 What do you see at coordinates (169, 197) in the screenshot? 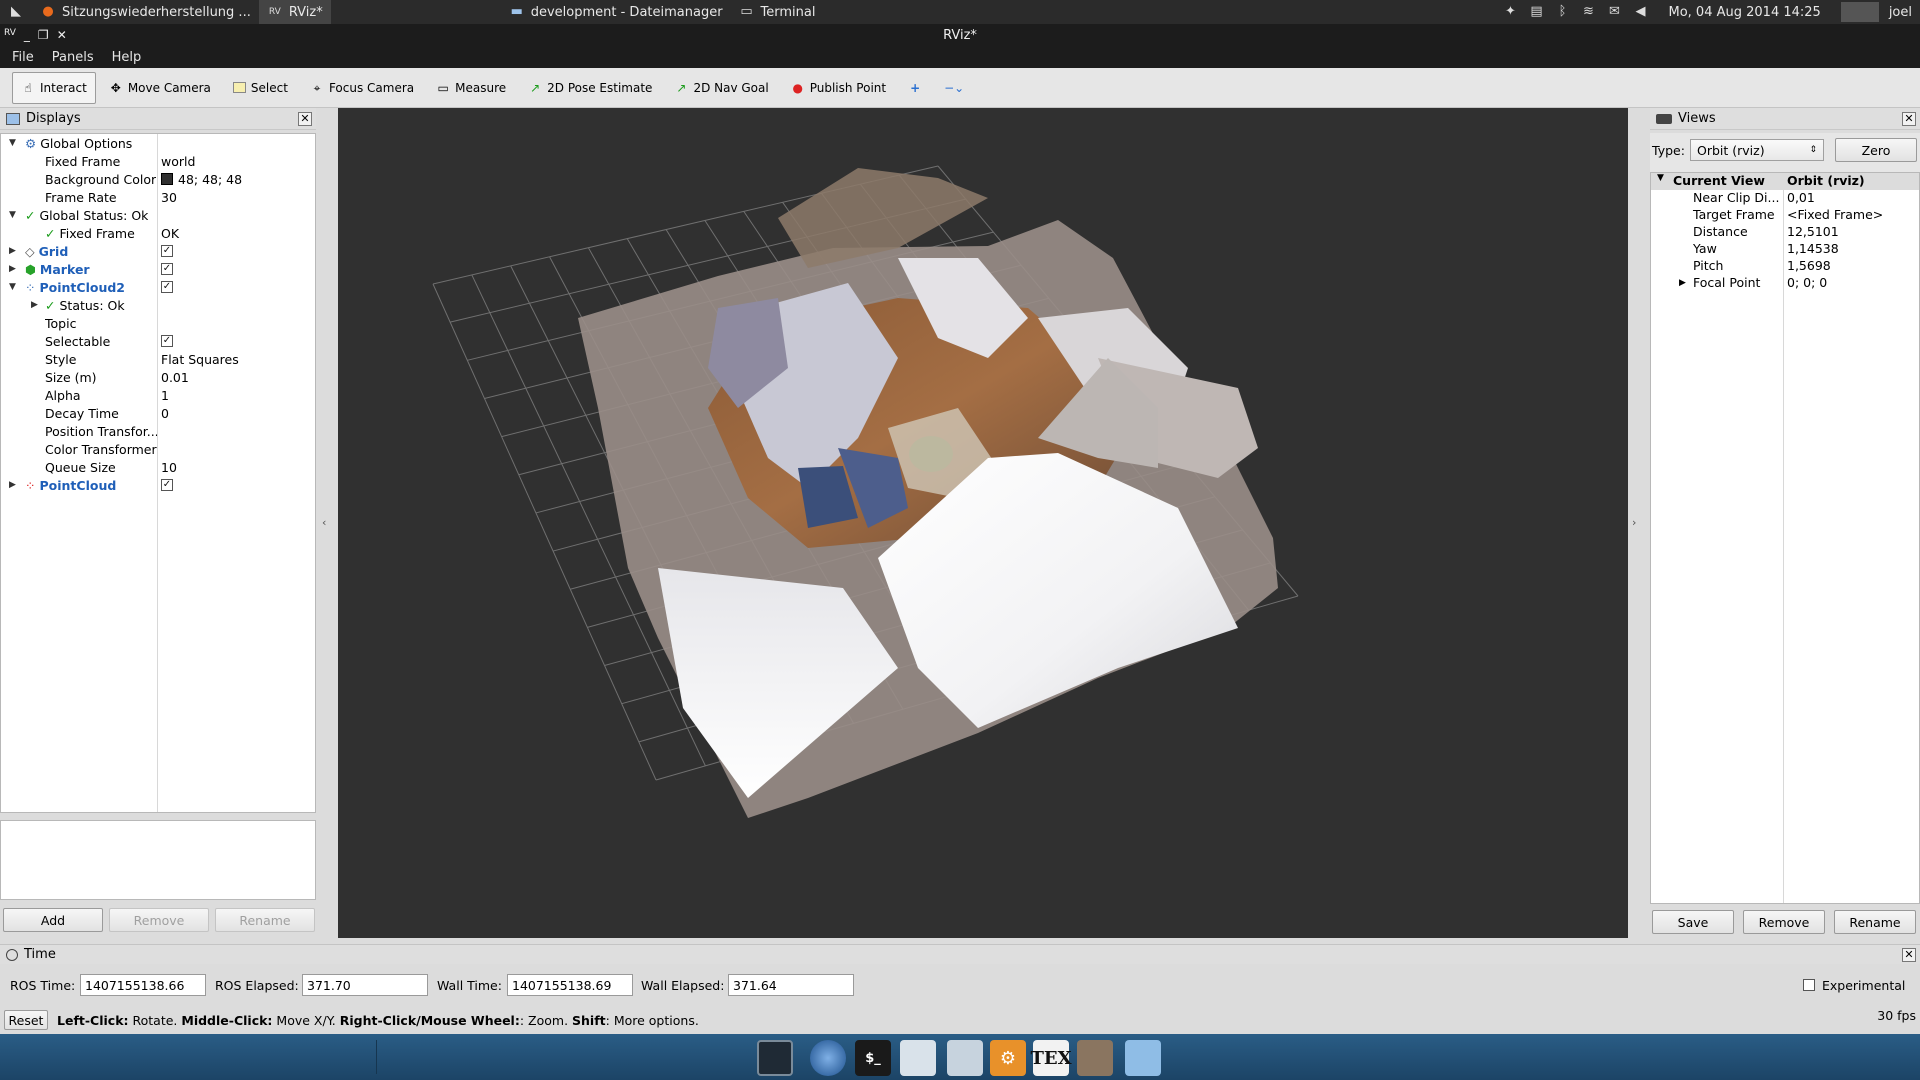
I see `tree-value: 30` at bounding box center [169, 197].